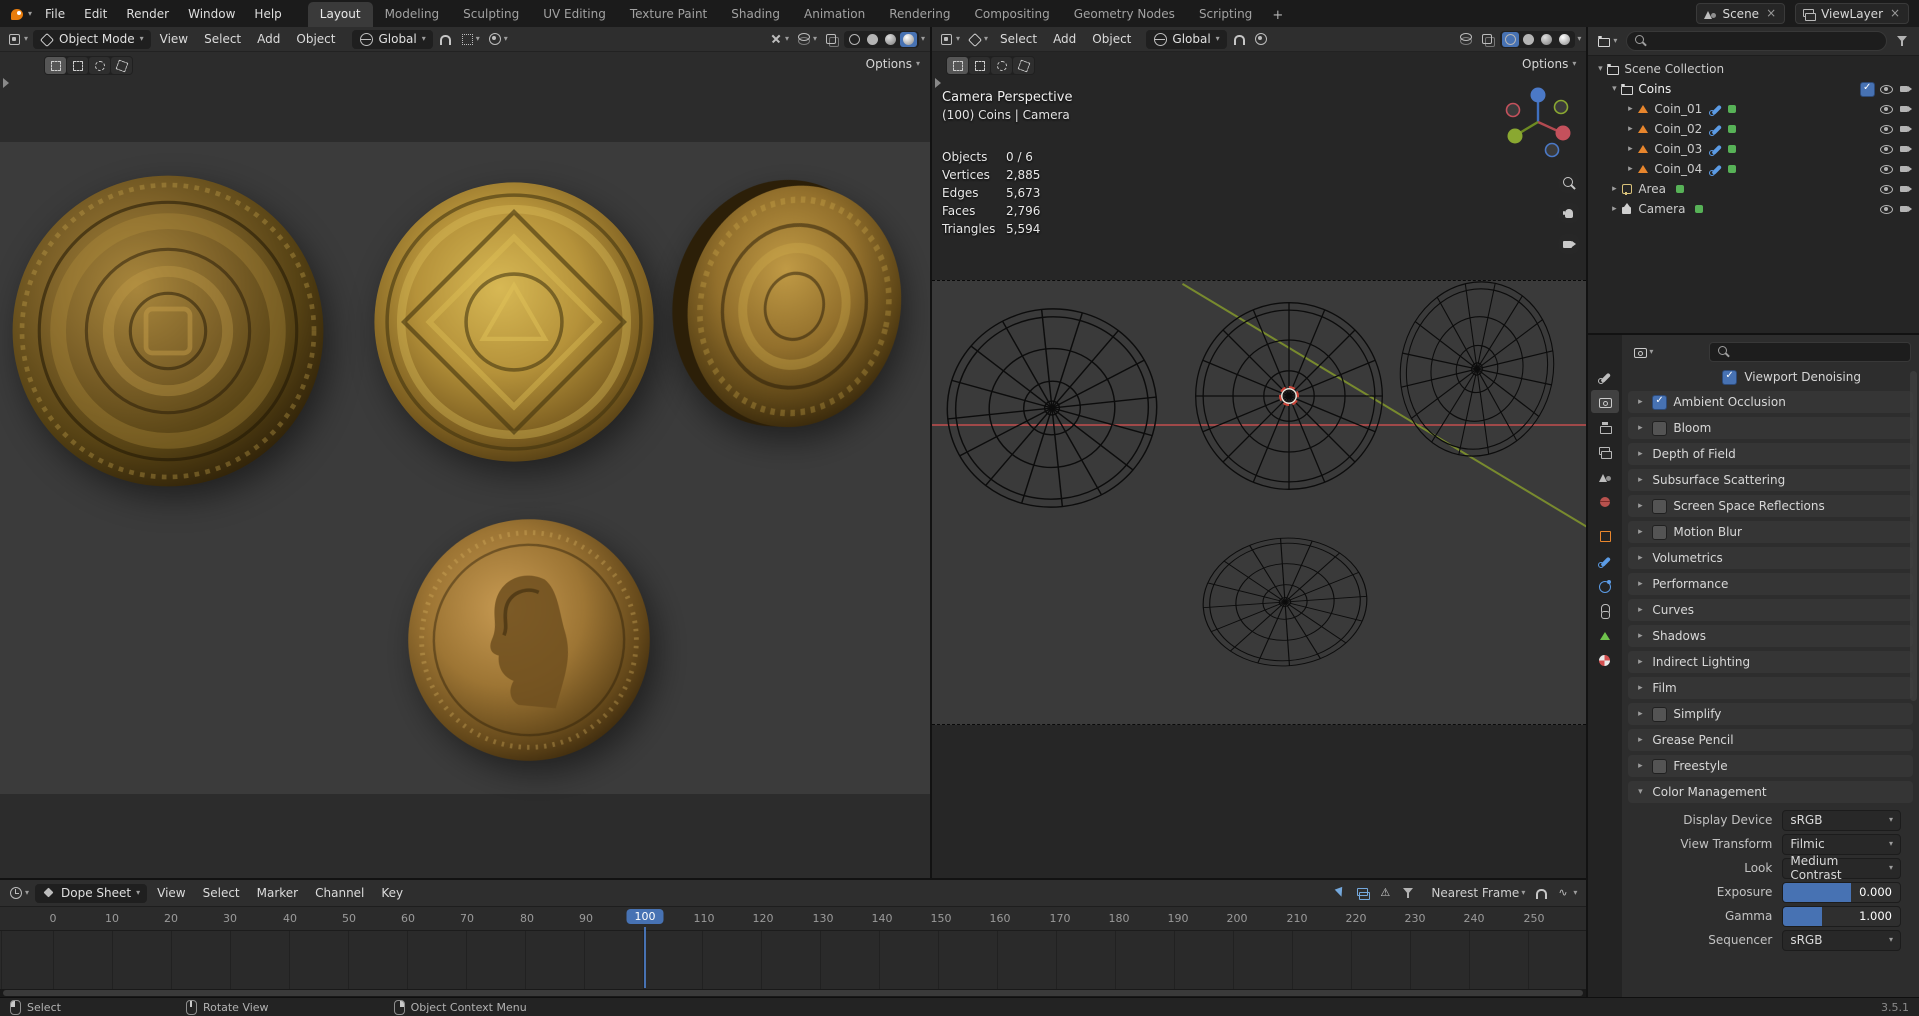 This screenshot has height=1016, width=1919. What do you see at coordinates (95, 14) in the screenshot?
I see `menu-edit: Edit` at bounding box center [95, 14].